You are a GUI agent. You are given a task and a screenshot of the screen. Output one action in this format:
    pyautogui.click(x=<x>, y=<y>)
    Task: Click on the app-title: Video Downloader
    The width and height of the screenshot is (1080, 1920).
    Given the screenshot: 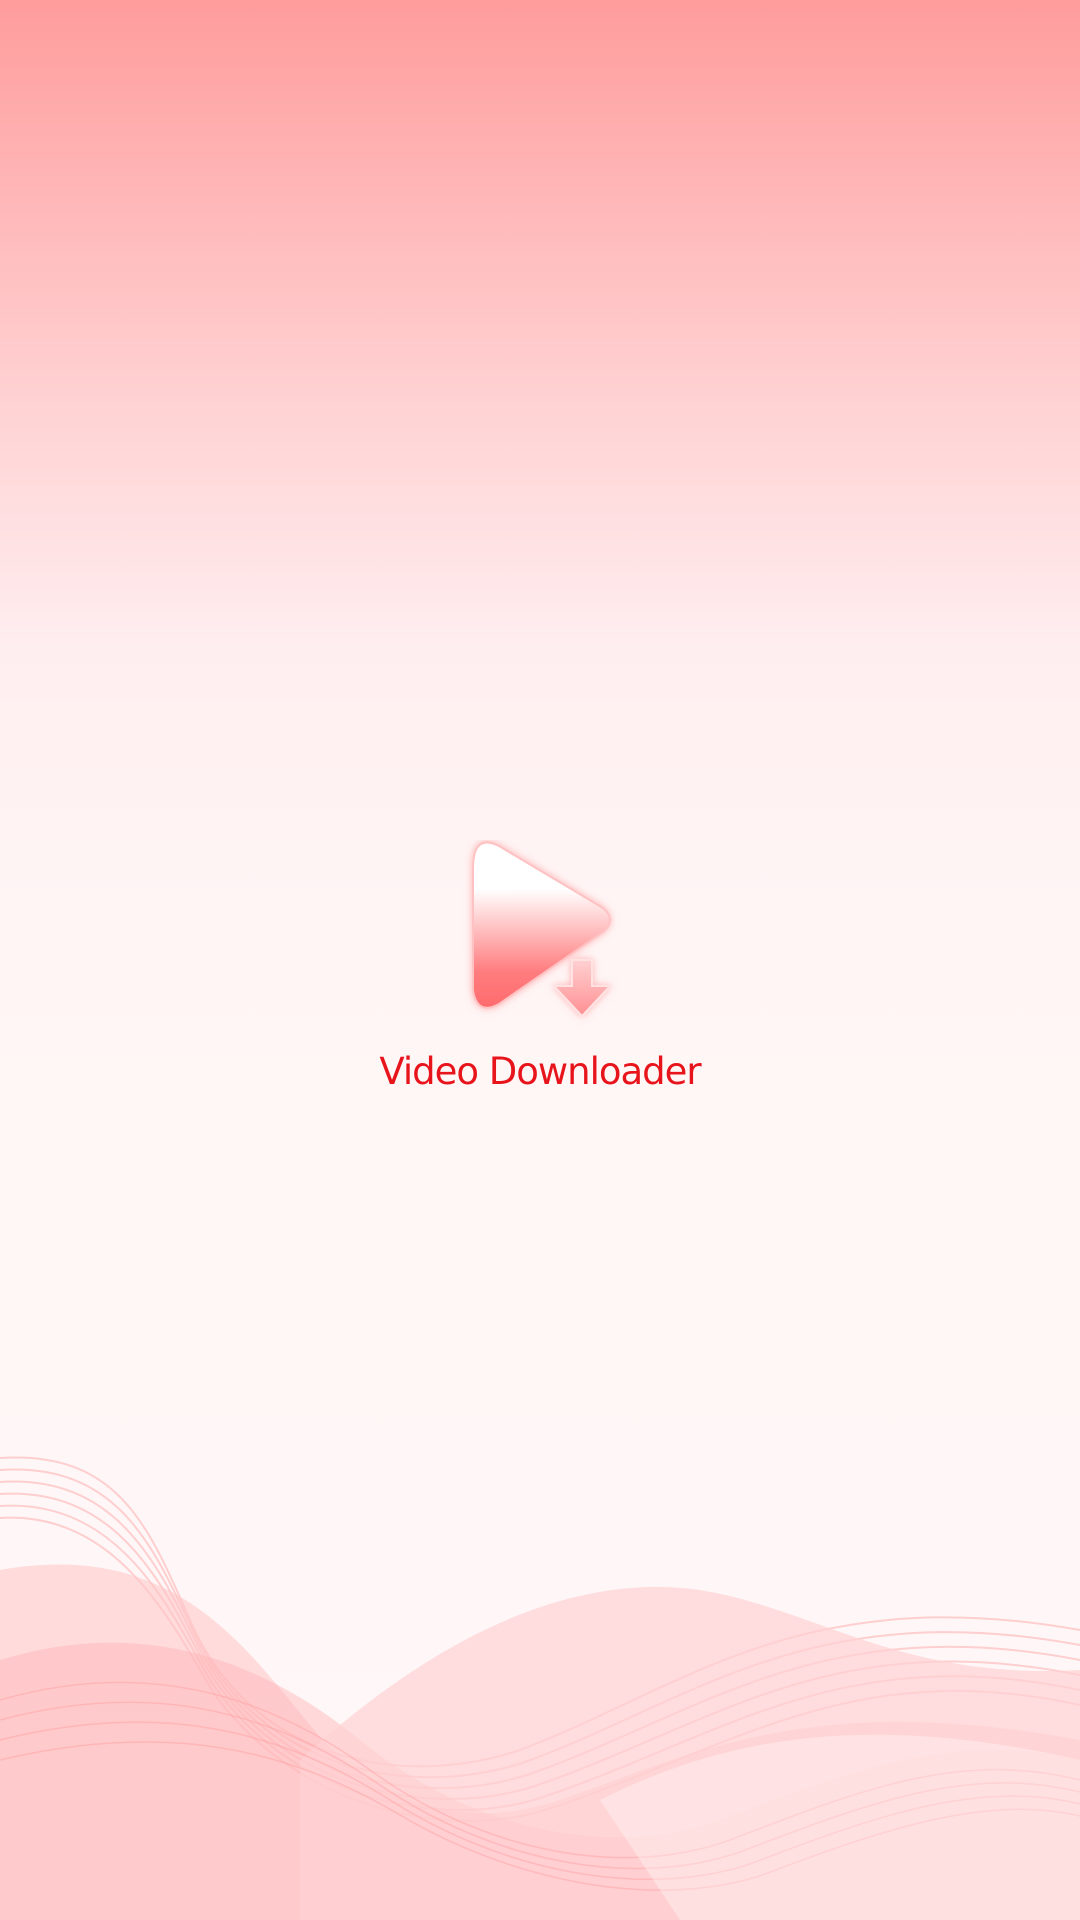 What is the action you would take?
    pyautogui.click(x=540, y=1071)
    